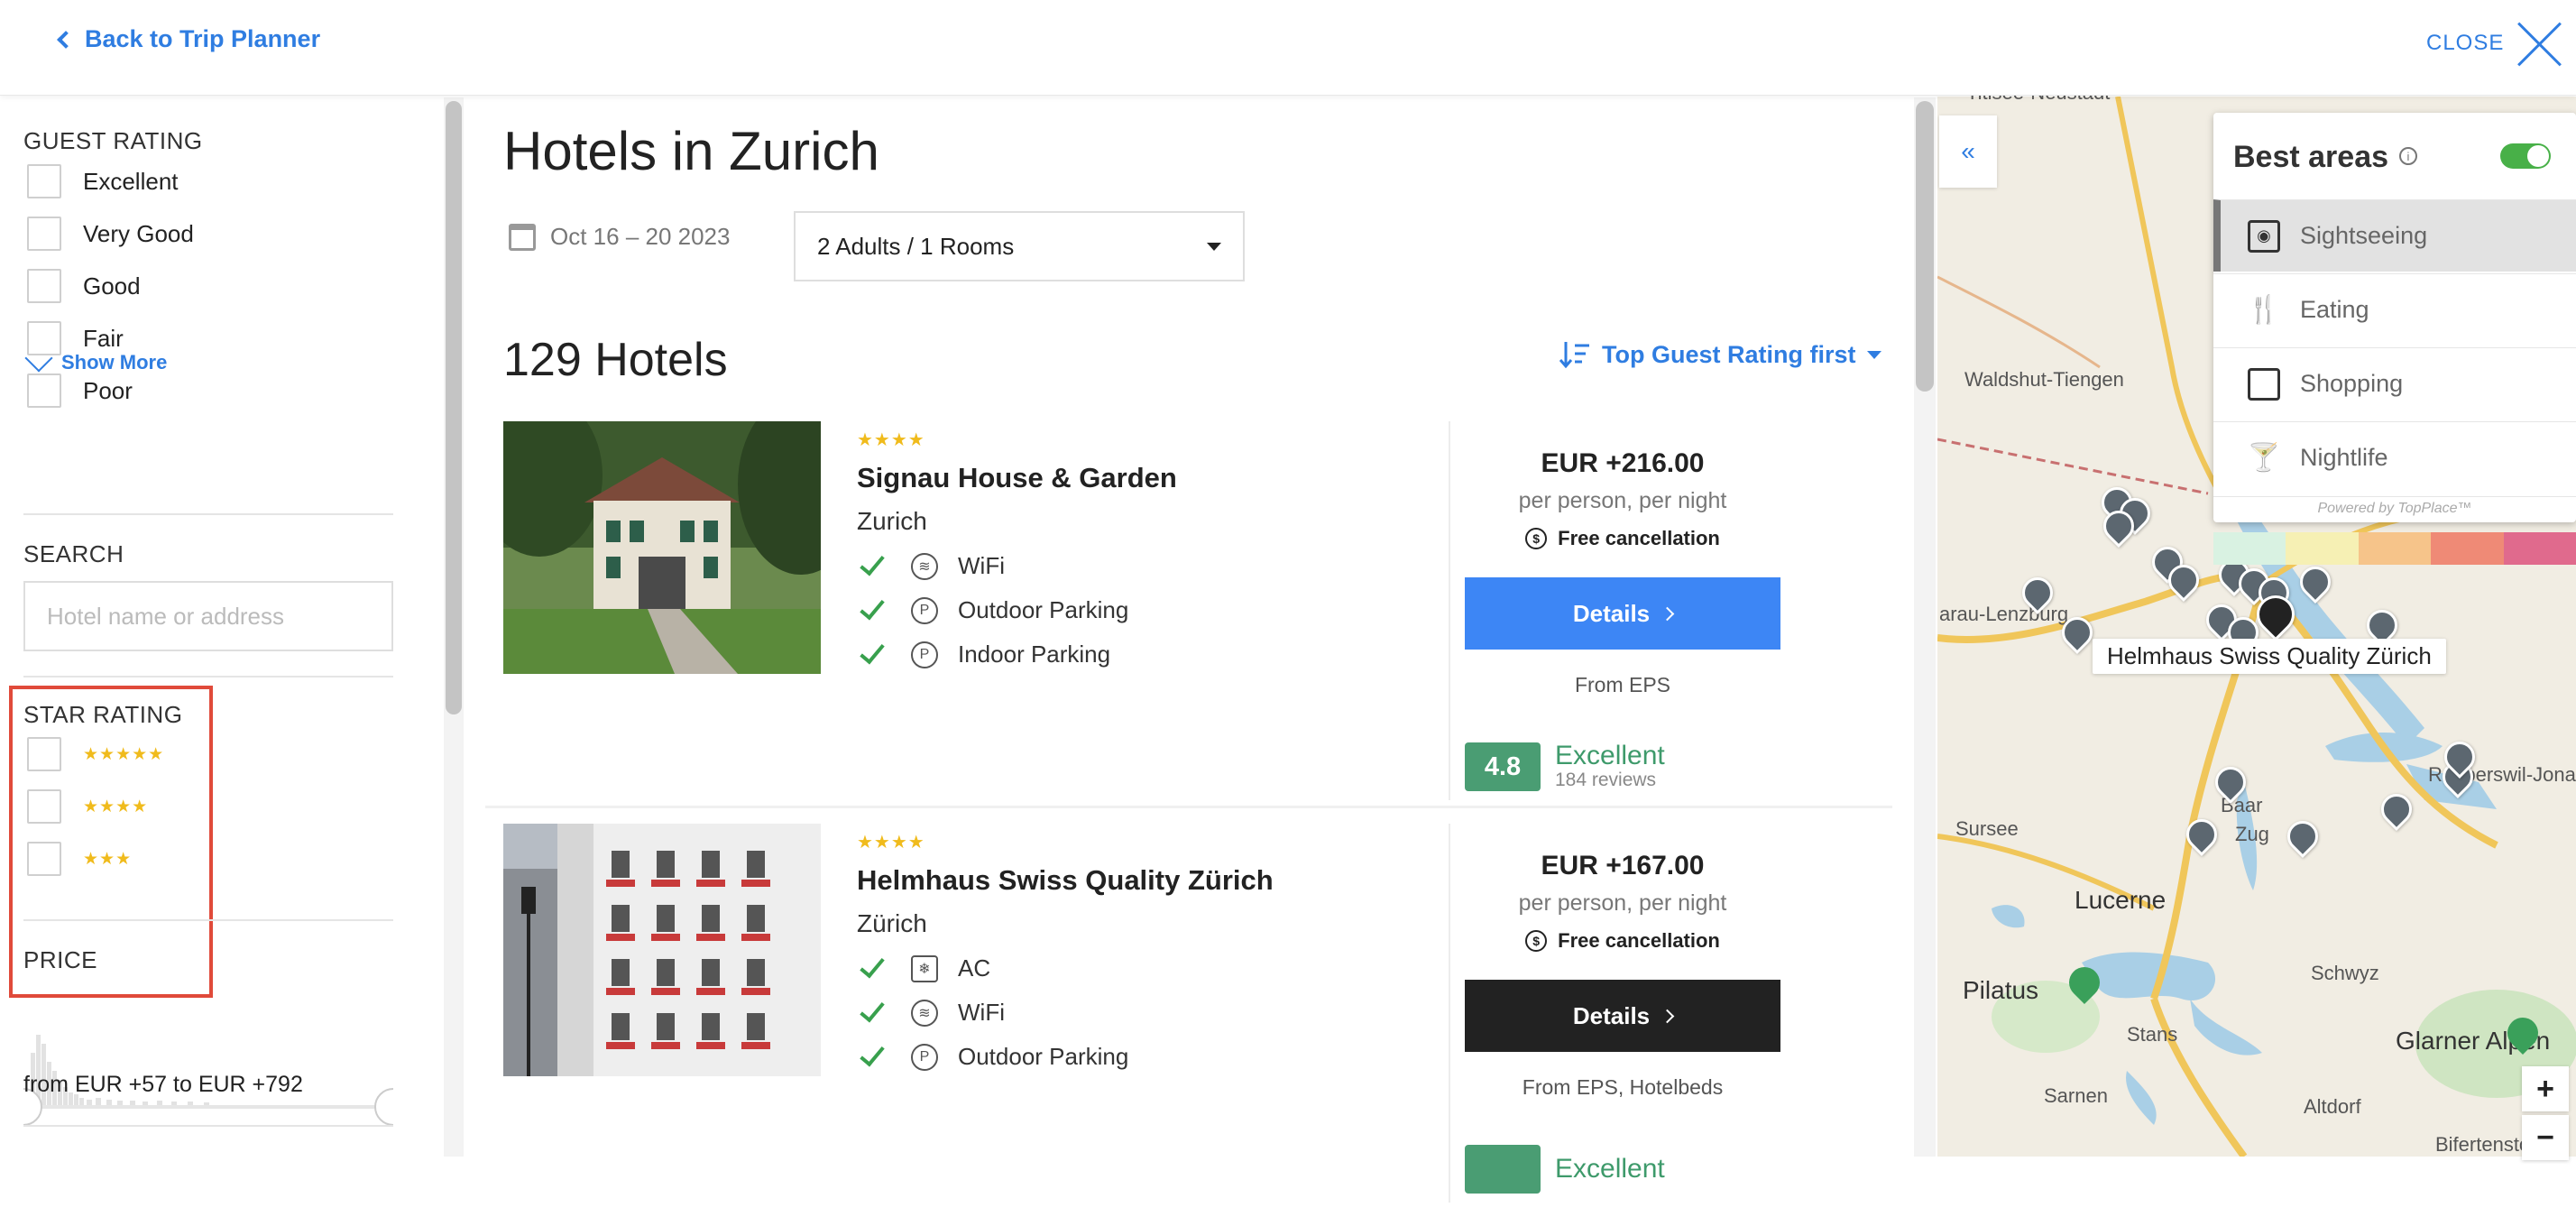 This screenshot has width=2576, height=1226. I want to click on details-label: Details, so click(1612, 613).